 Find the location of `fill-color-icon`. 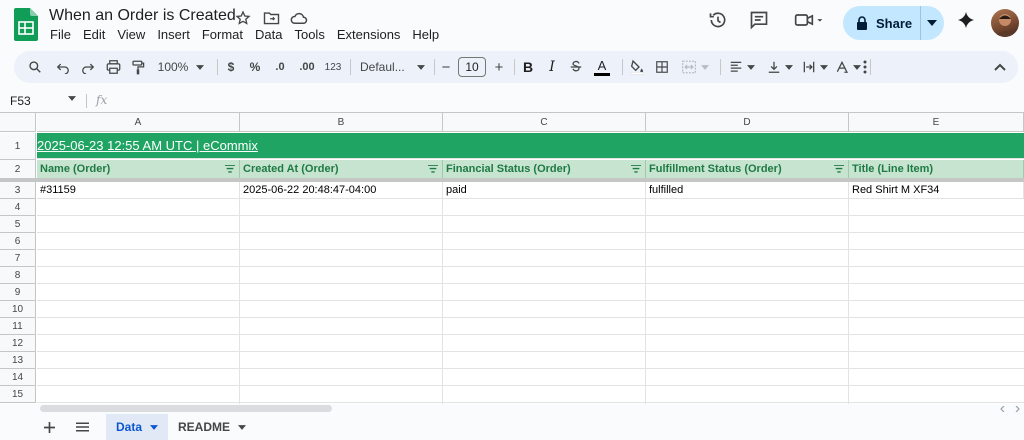

fill-color-icon is located at coordinates (637, 67).